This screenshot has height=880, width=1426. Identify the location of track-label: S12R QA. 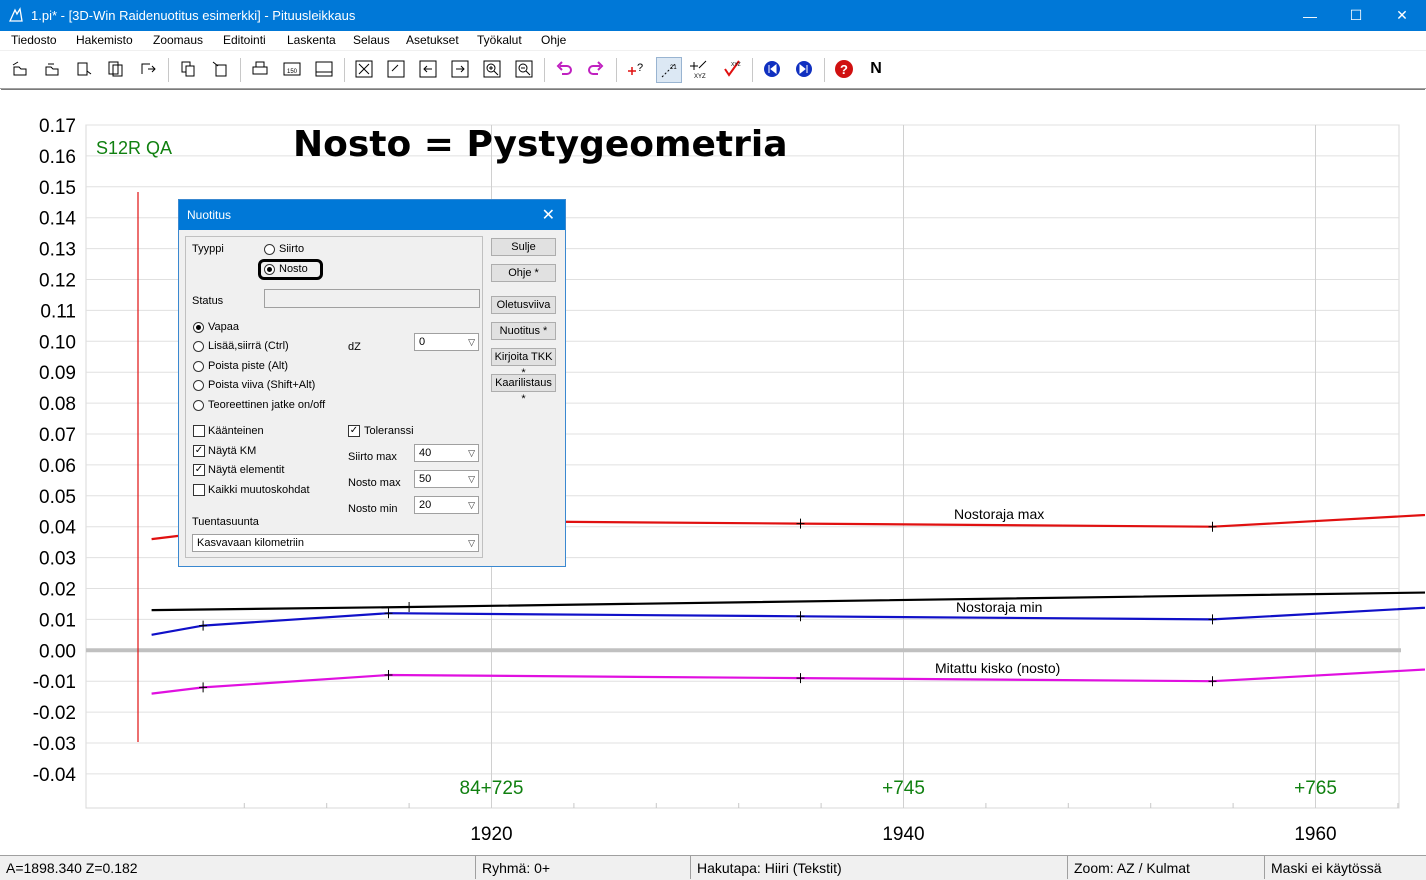
(134, 148).